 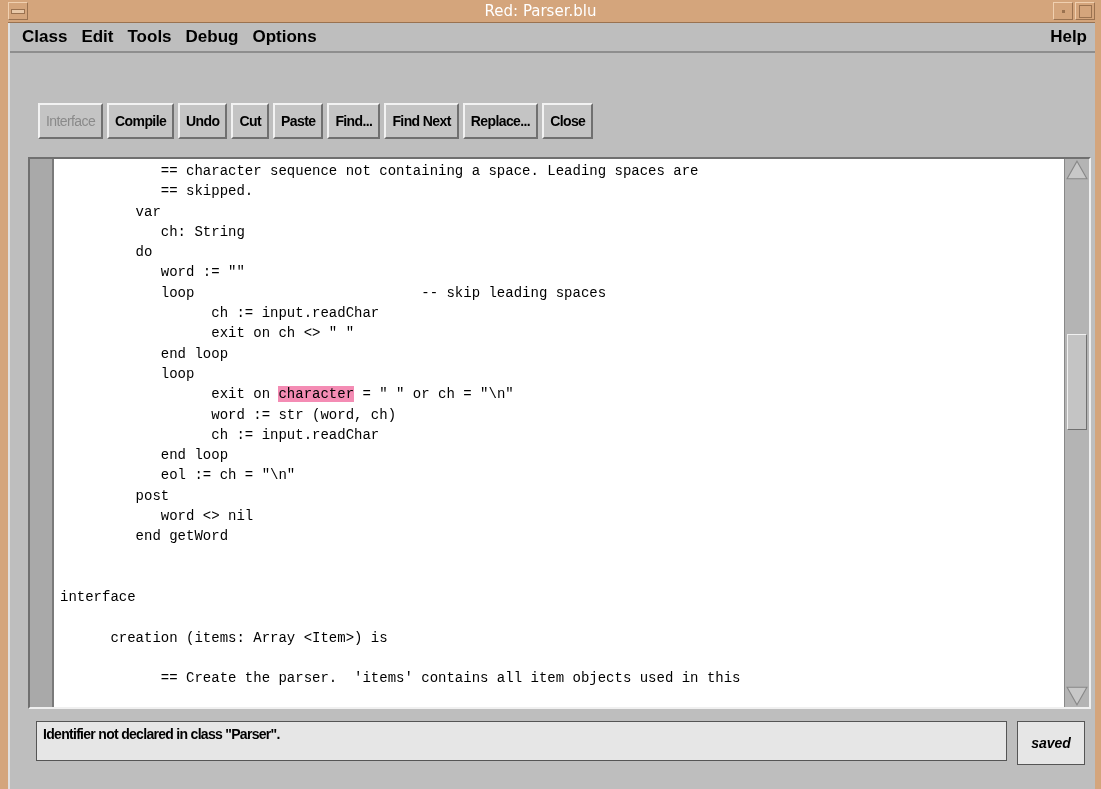 I want to click on menu-item: Options, so click(x=284, y=37).